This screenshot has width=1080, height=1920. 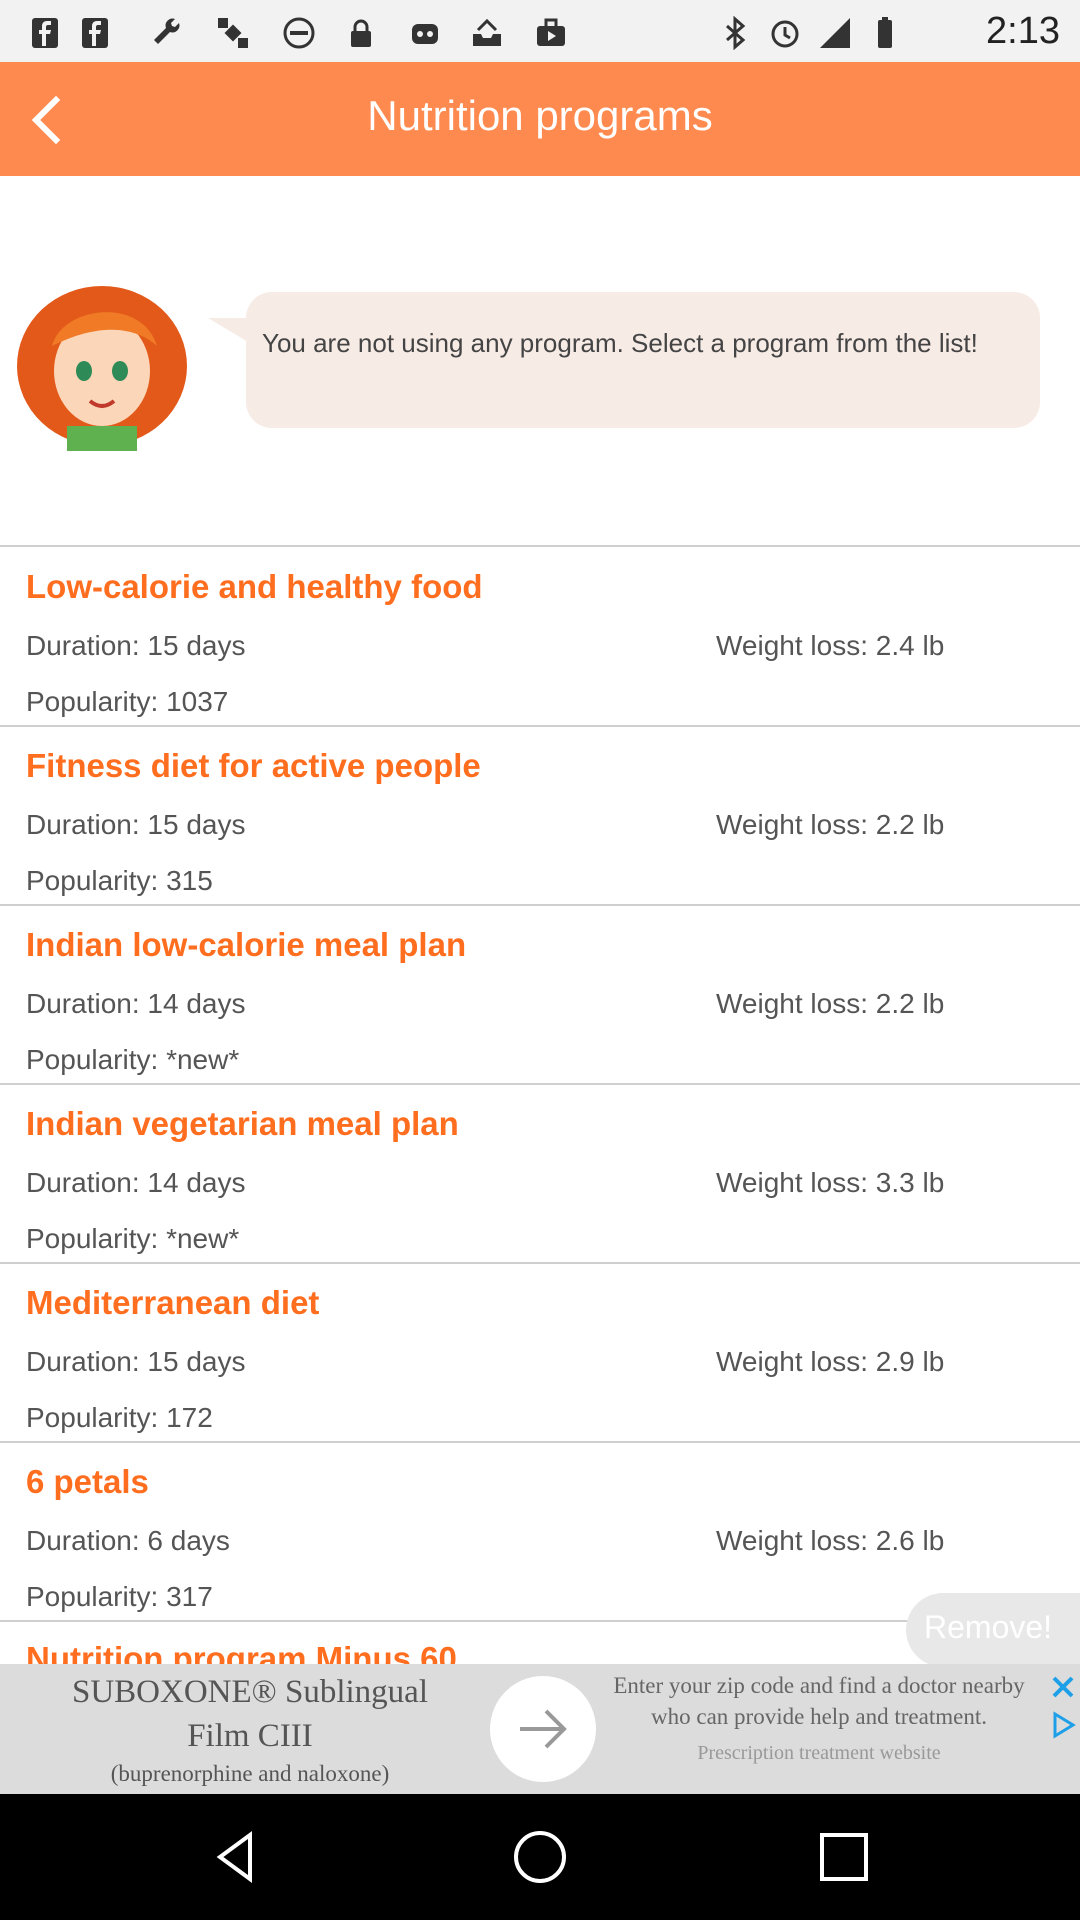 I want to click on remove-button: Remove!, so click(x=993, y=1630).